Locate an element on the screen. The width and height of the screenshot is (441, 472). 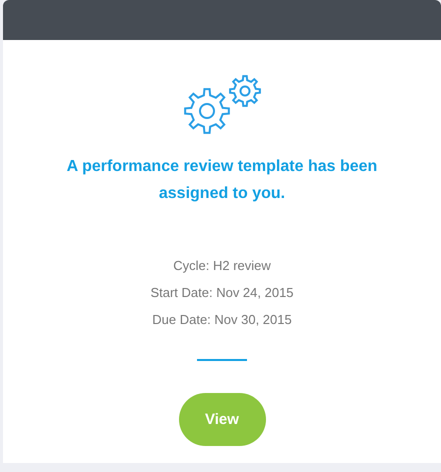
notification-heading: A performance review template has been assigned to you. is located at coordinates (222, 180).